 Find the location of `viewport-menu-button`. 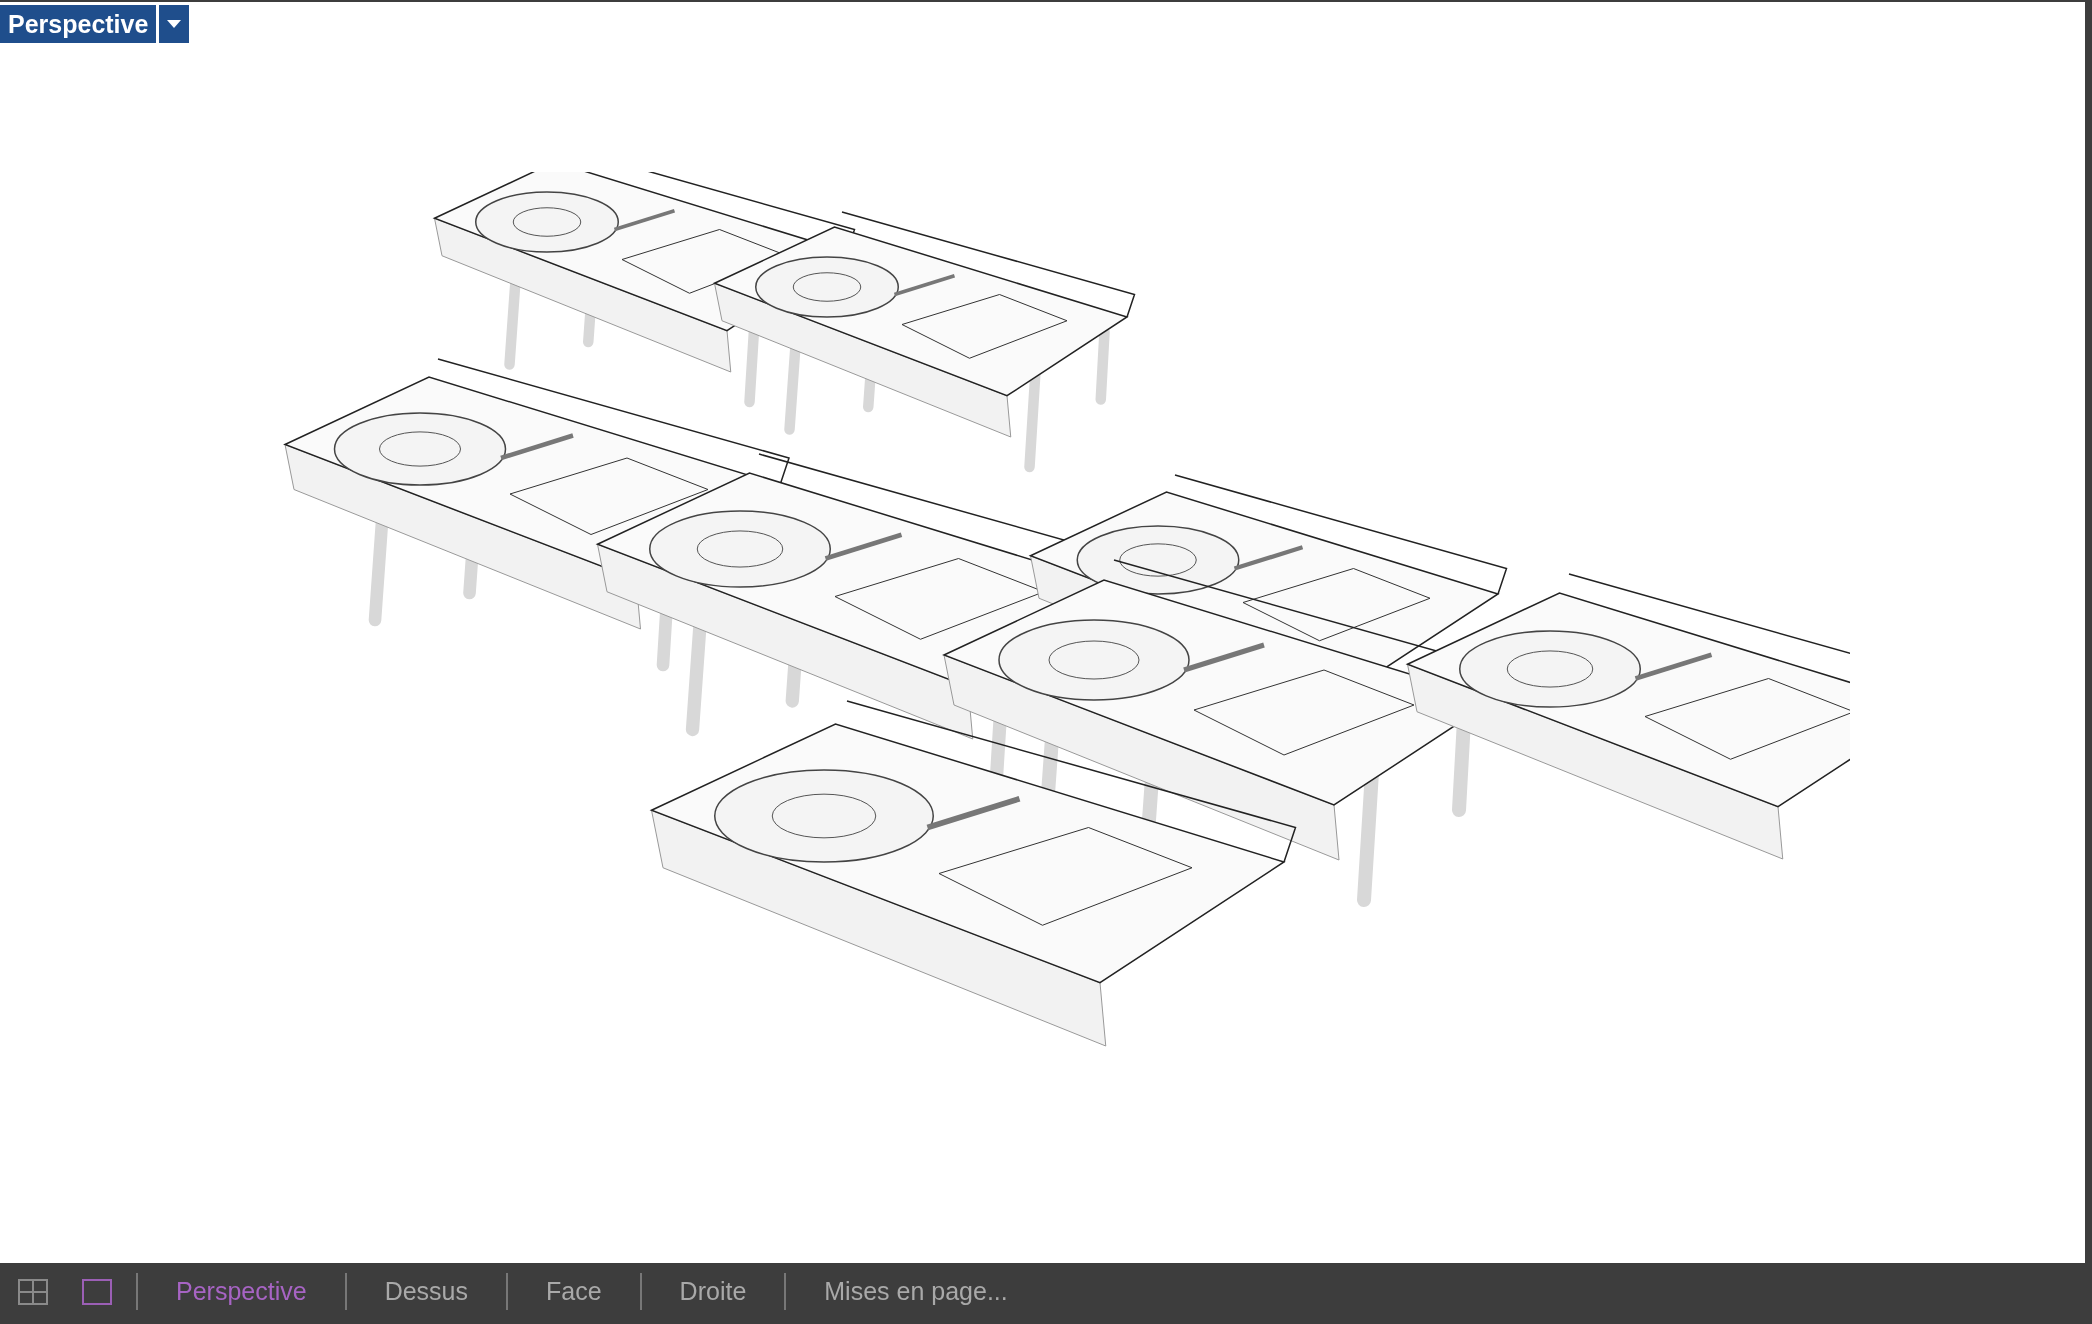

viewport-menu-button is located at coordinates (174, 24).